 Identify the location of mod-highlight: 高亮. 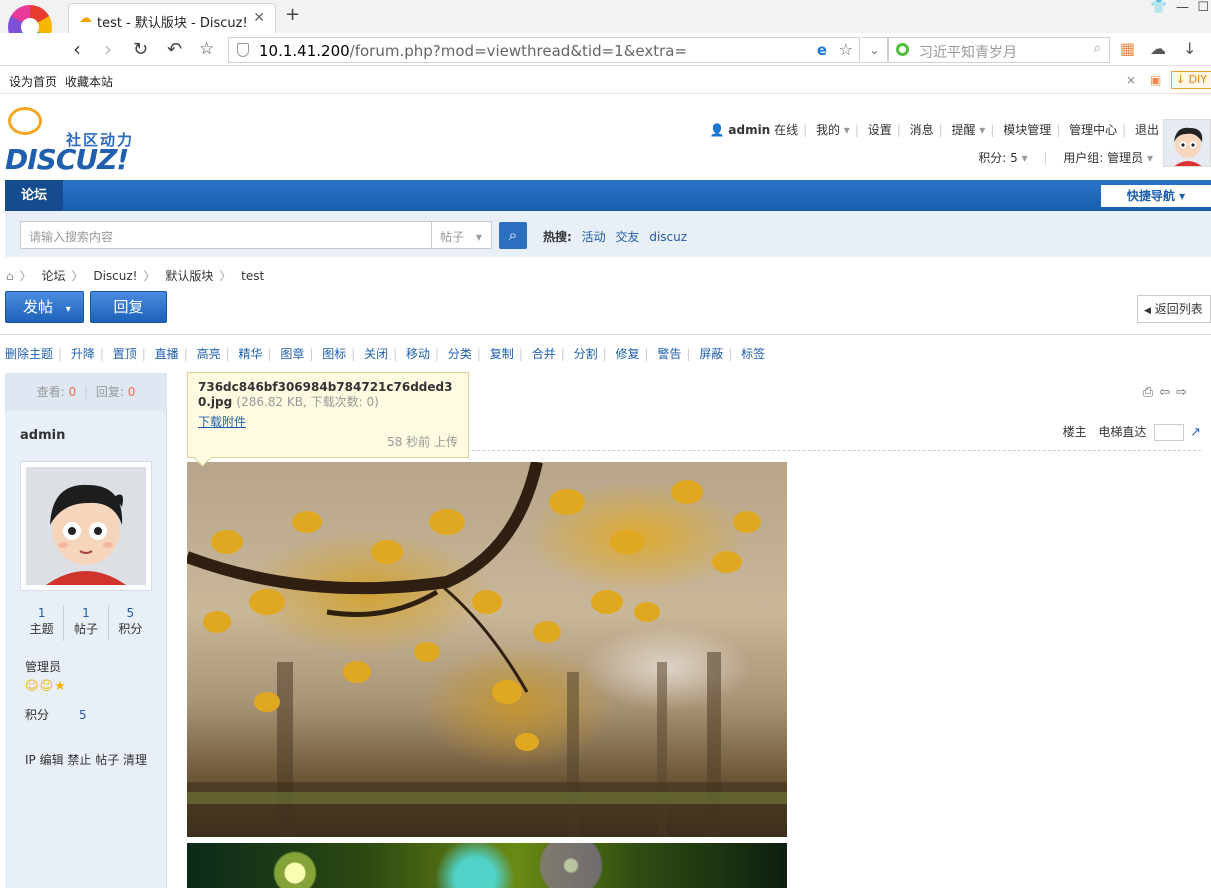
(209, 354).